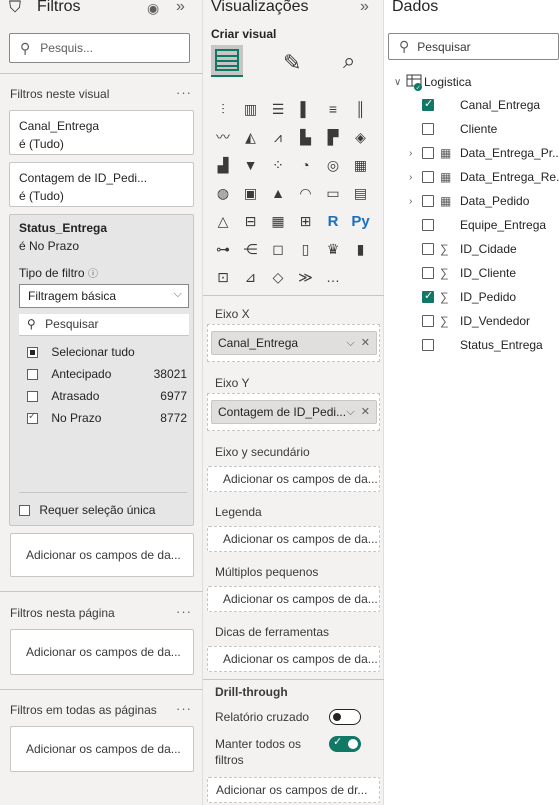  I want to click on field-row: Equipe_Entrega, so click(471, 225).